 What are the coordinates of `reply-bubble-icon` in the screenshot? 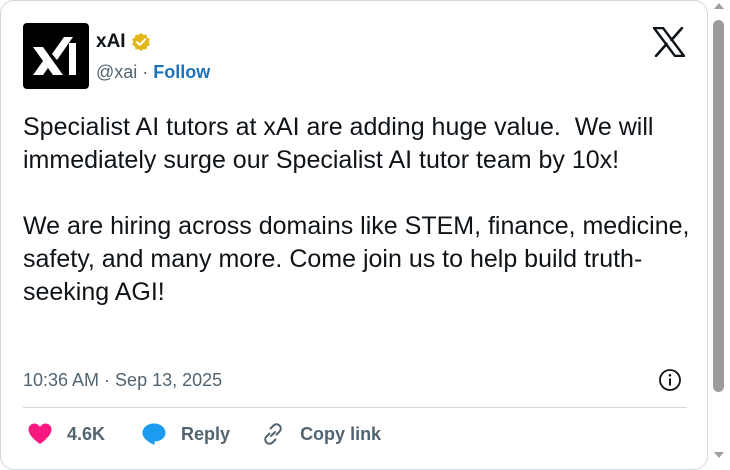 It's located at (154, 434).